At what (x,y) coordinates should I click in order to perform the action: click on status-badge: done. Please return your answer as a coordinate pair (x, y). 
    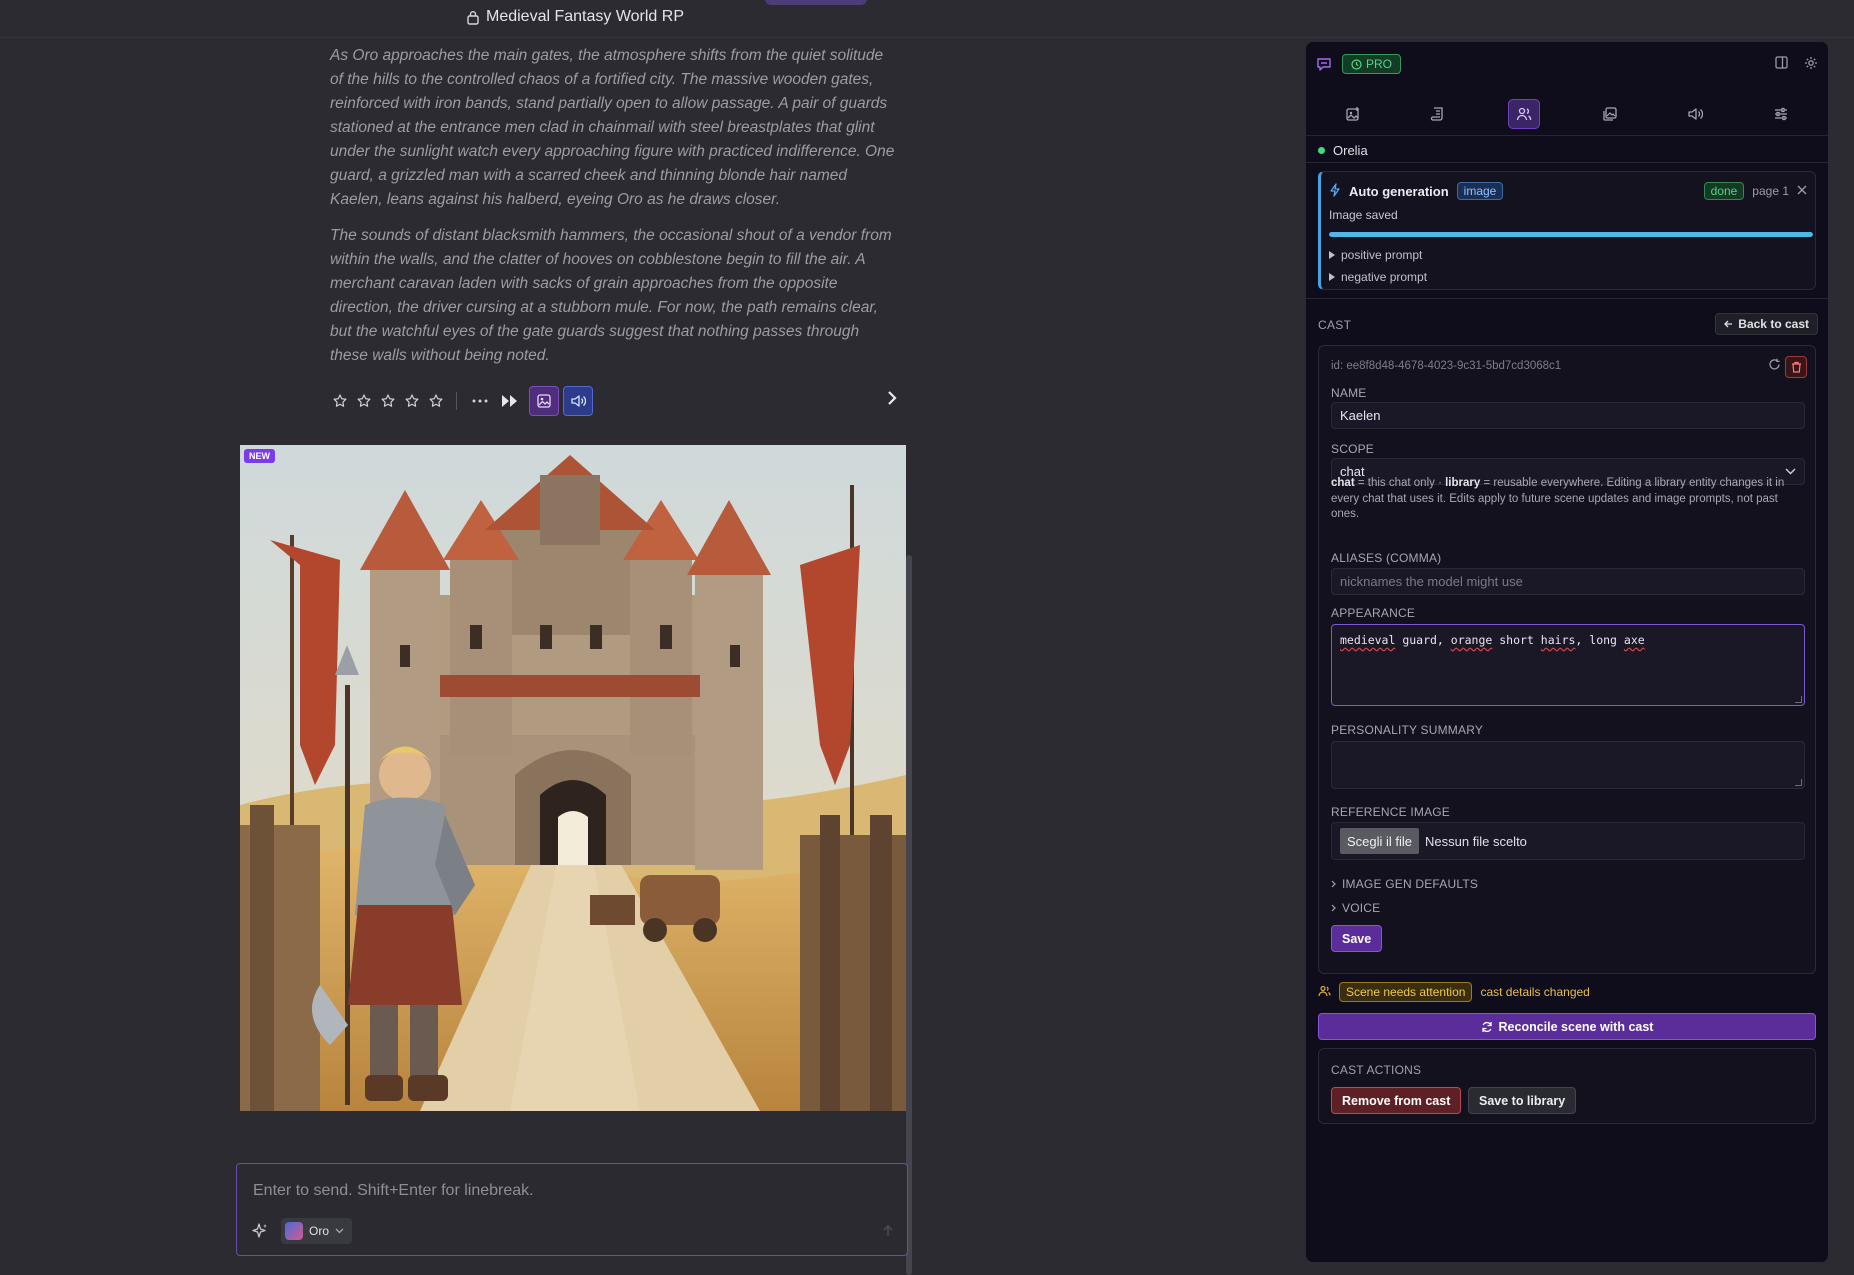
    Looking at the image, I should click on (1724, 191).